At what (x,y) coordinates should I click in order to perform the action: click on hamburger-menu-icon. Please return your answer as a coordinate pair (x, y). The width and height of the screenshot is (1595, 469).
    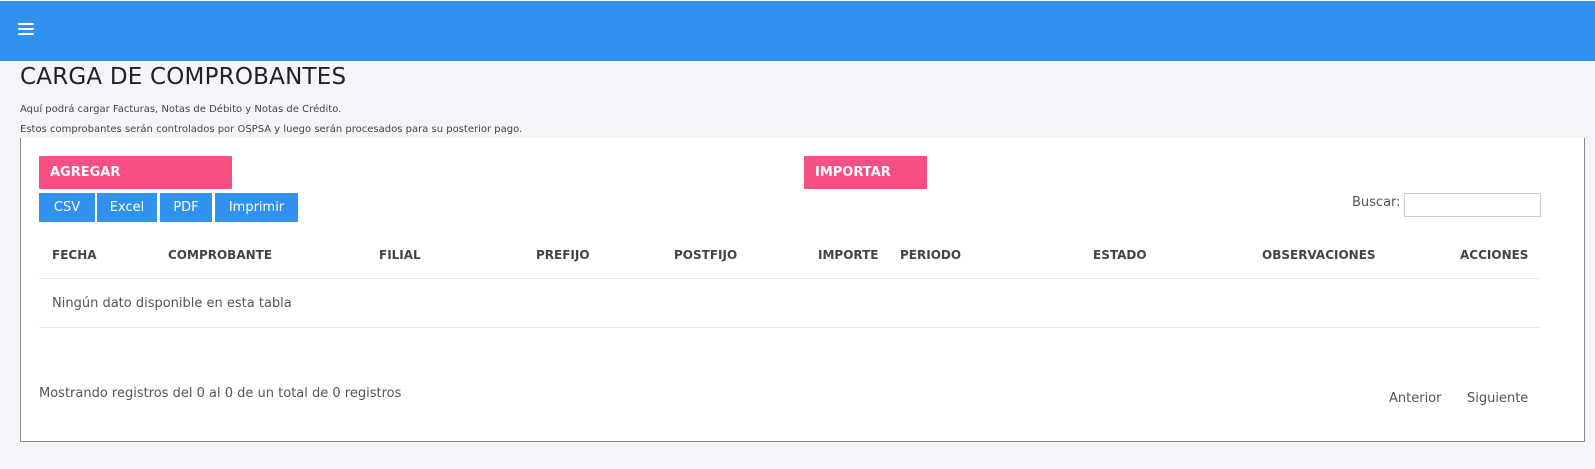
    Looking at the image, I should click on (26, 30).